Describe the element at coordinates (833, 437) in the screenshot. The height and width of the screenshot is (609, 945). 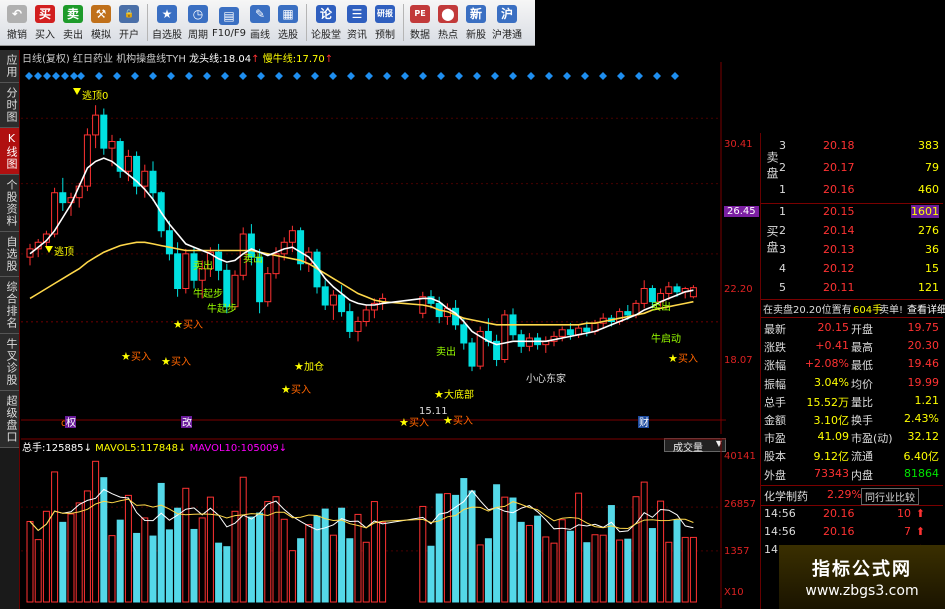
I see `quote-value: 41.09` at that location.